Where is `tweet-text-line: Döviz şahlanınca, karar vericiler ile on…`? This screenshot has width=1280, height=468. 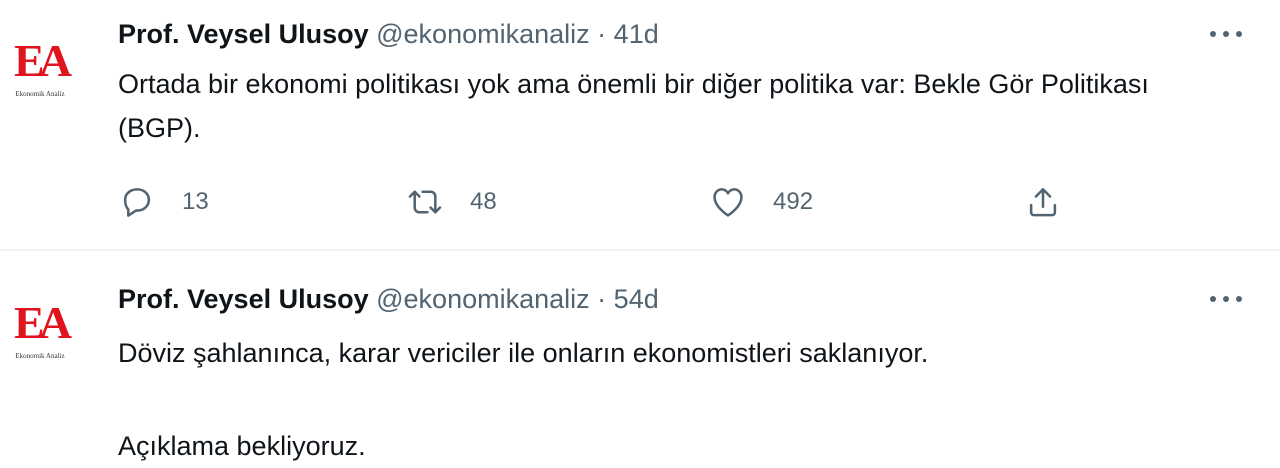 tweet-text-line: Döviz şahlanınca, karar vericiler ile on… is located at coordinates (523, 353).